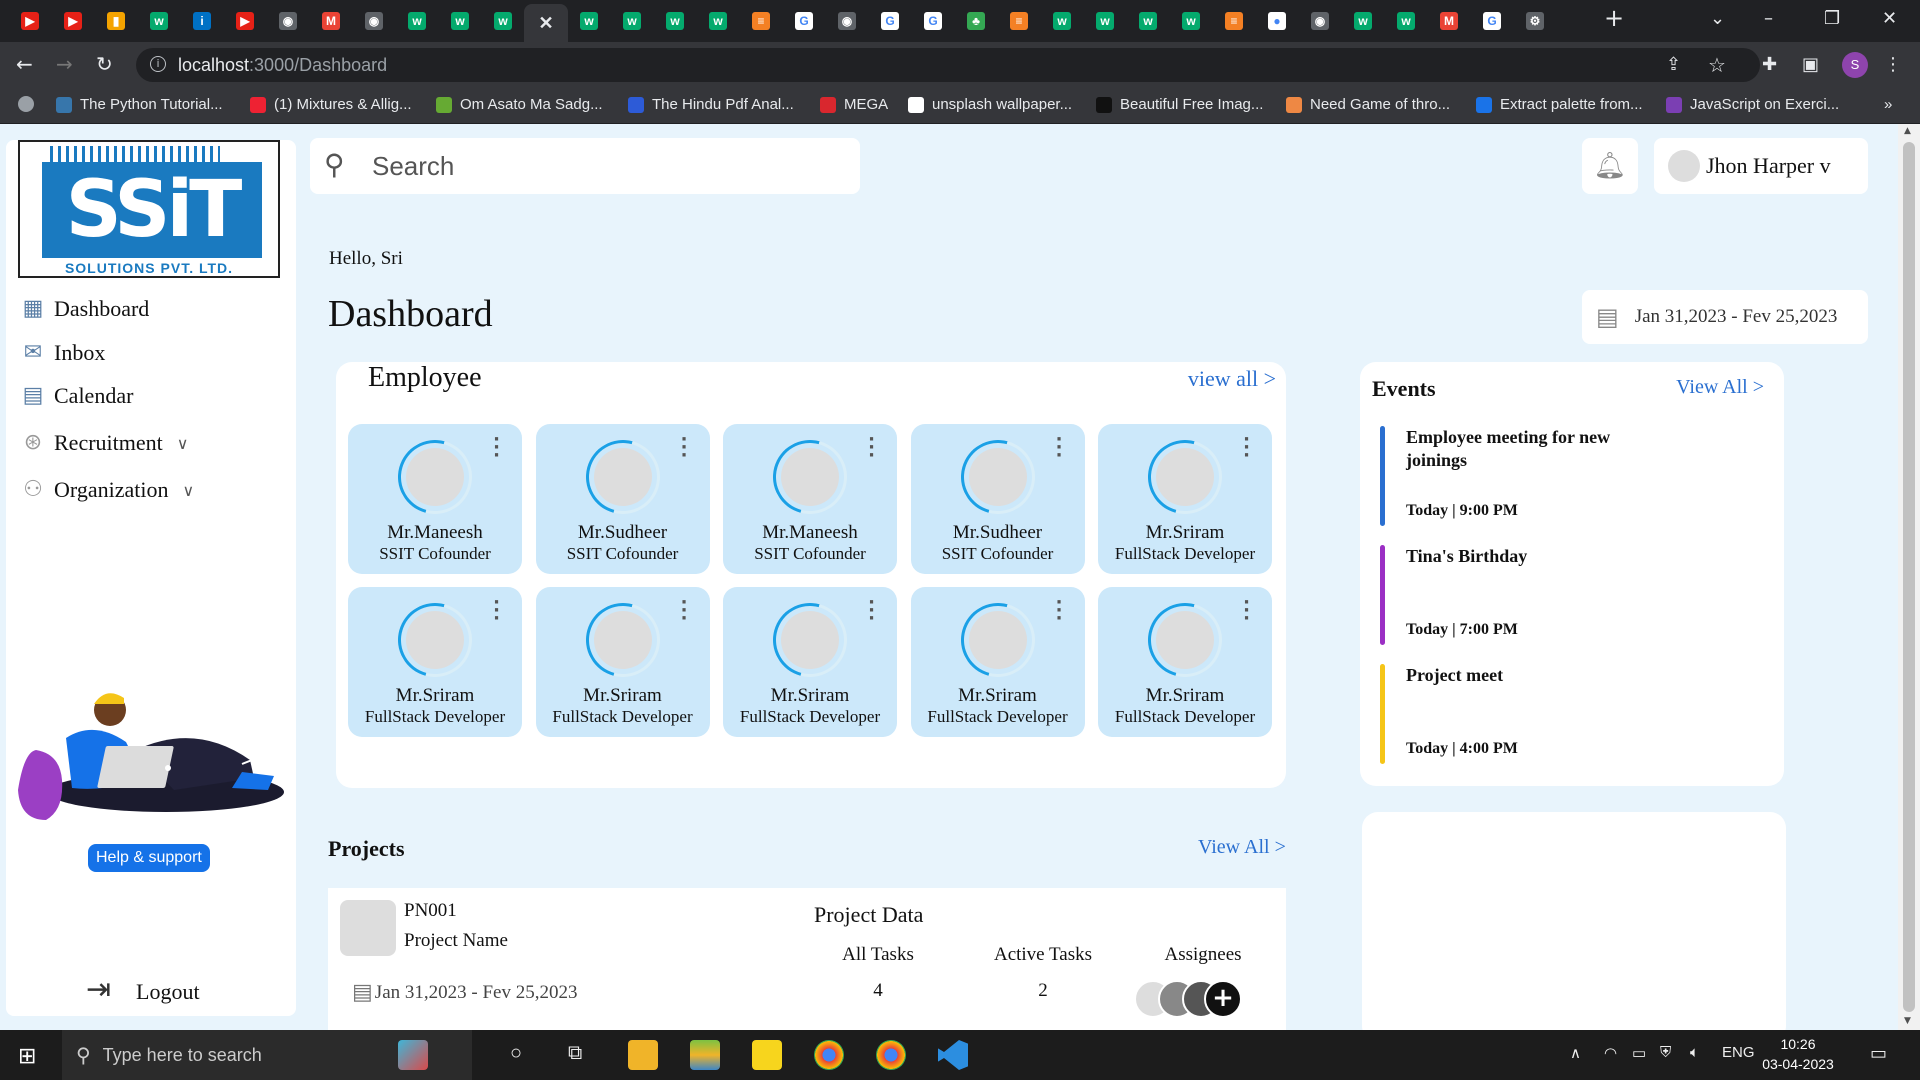 The height and width of the screenshot is (1080, 1920). Describe the element at coordinates (30, 104) in the screenshot. I see `apps-icon` at that location.